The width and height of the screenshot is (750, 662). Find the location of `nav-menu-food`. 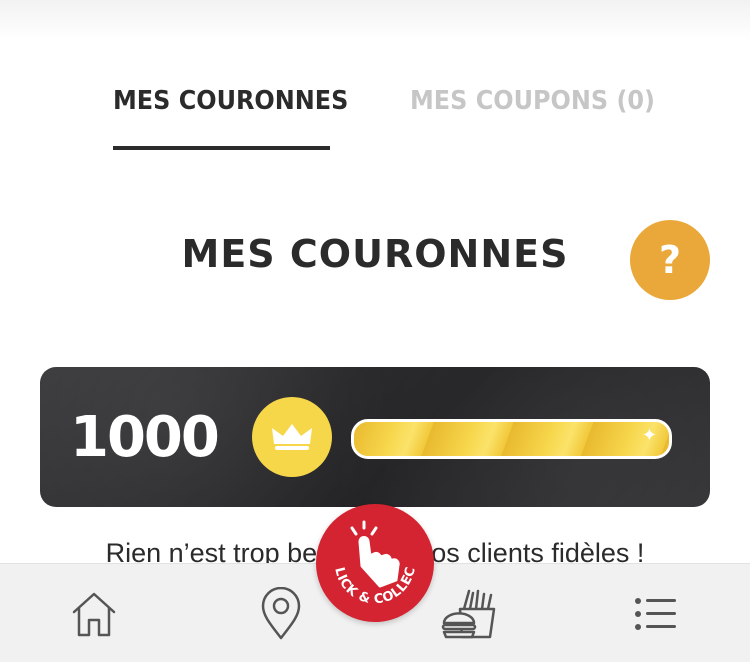

nav-menu-food is located at coordinates (468, 614).